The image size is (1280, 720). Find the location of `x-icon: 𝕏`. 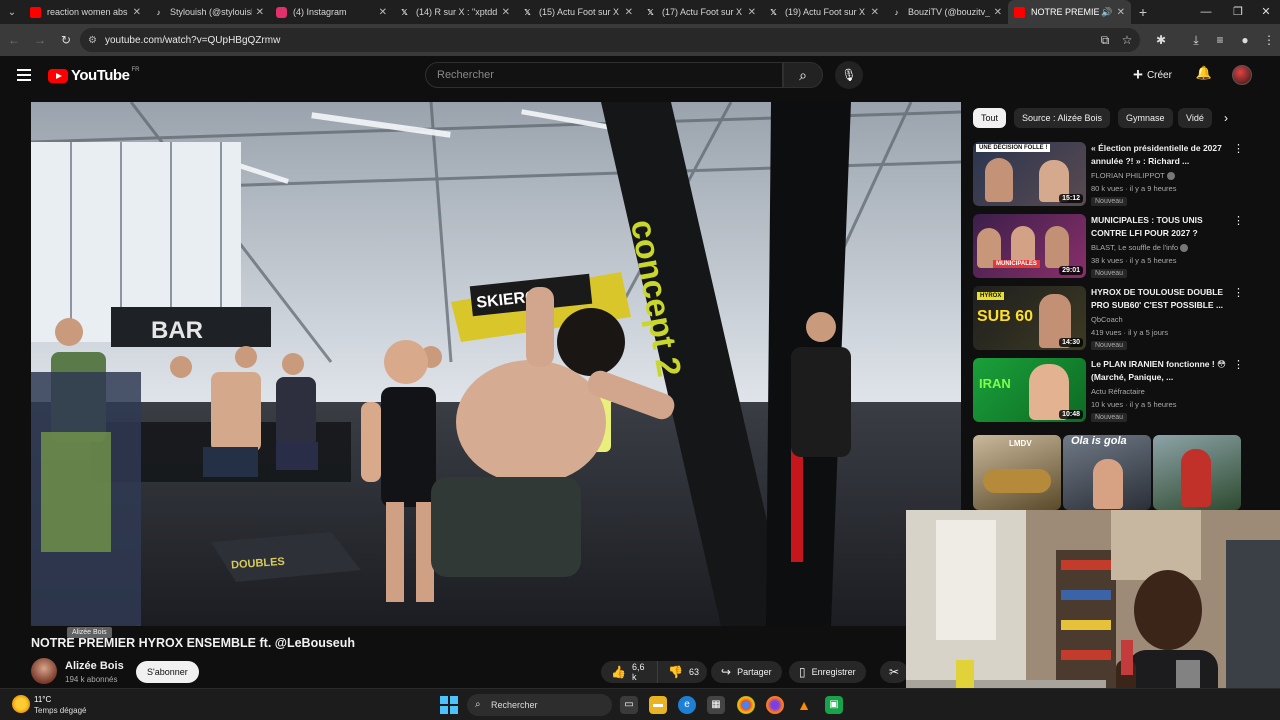

x-icon: 𝕏 is located at coordinates (773, 12).